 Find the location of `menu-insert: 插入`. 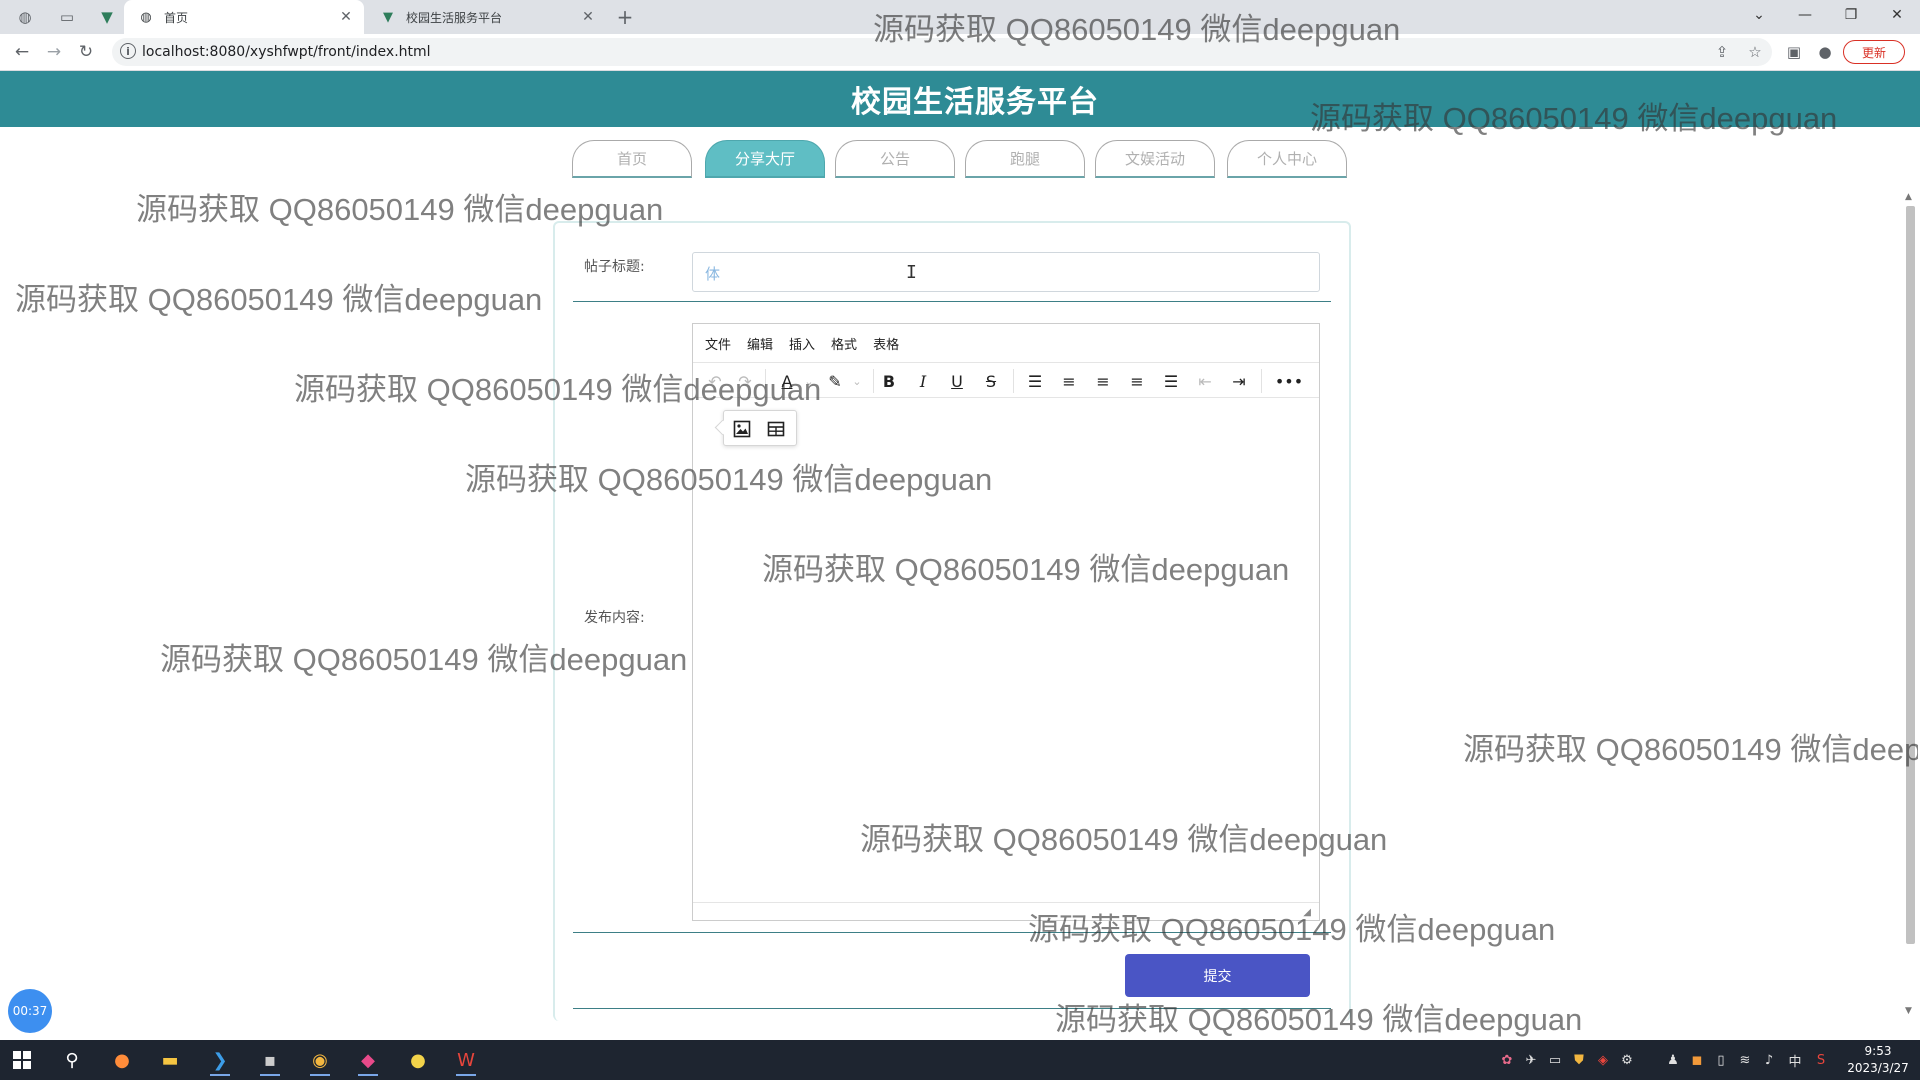

menu-insert: 插入 is located at coordinates (802, 343).